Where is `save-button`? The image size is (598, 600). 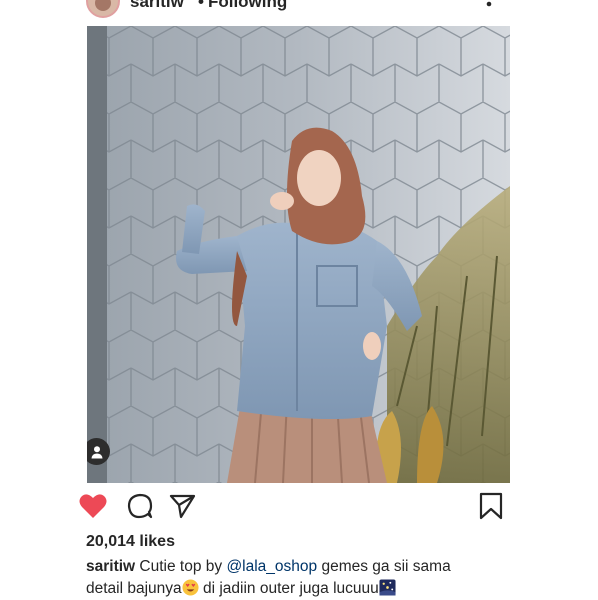
save-button is located at coordinates (492, 506).